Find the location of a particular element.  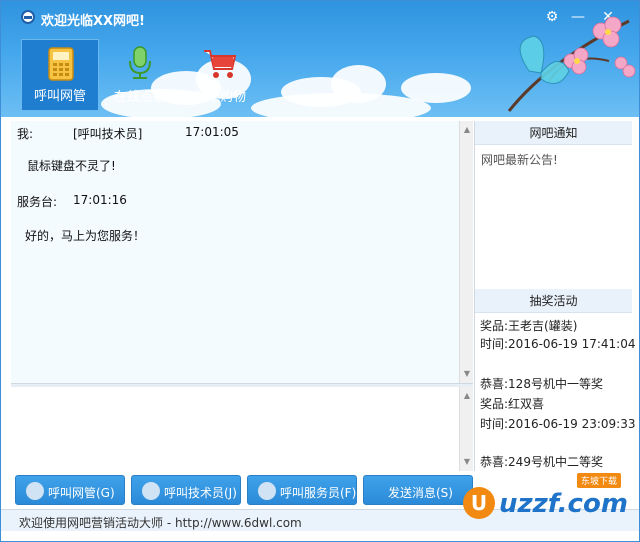

watermark: U uzzf.com 东坡下载 is located at coordinates (545, 501).